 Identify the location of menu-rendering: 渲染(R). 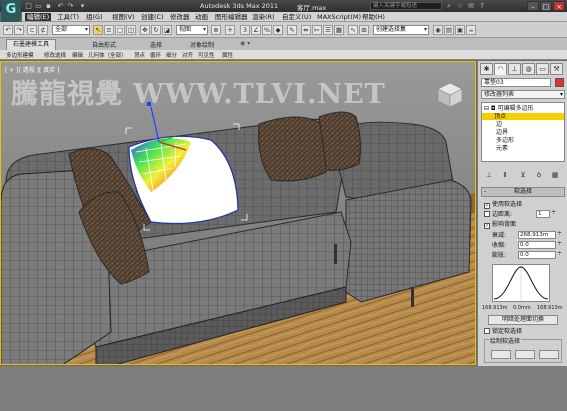
(263, 17).